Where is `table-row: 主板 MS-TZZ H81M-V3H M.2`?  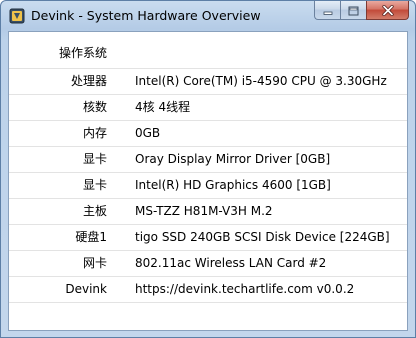 table-row: 主板 MS-TZZ H81M-V3H M.2 is located at coordinates (208, 211).